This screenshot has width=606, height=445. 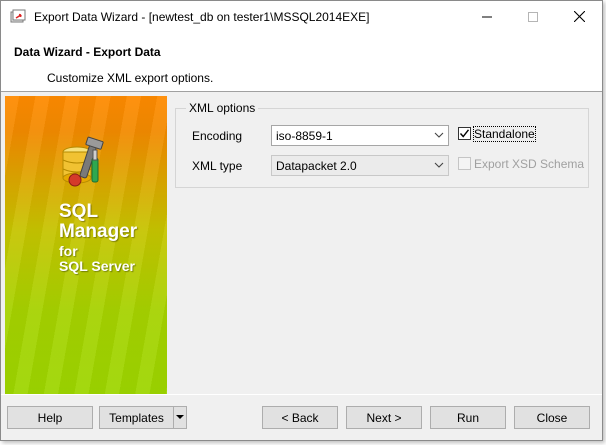 I want to click on brand-text-sql: SQL, so click(x=79, y=211).